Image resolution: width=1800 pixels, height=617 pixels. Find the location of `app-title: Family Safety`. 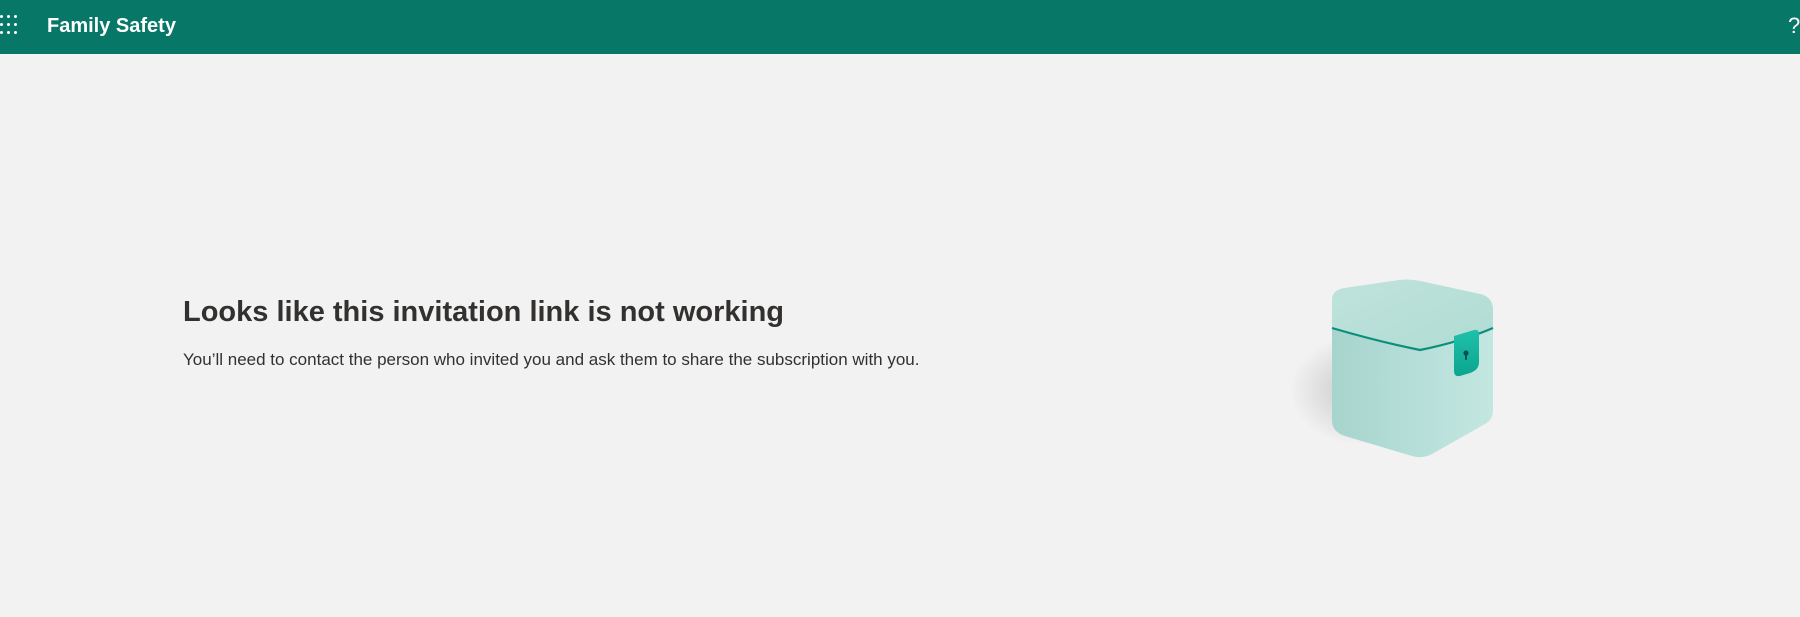

app-title: Family Safety is located at coordinates (111, 26).